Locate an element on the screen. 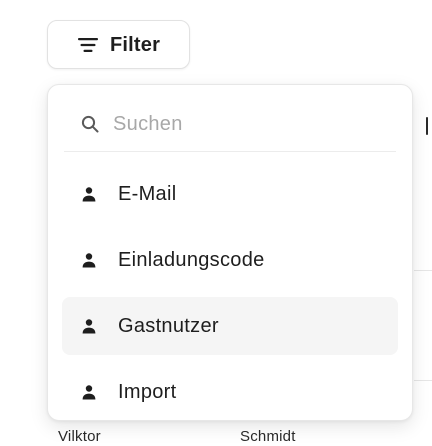 This screenshot has height=446, width=432. filter-option-email: E-Mail is located at coordinates (230, 194).